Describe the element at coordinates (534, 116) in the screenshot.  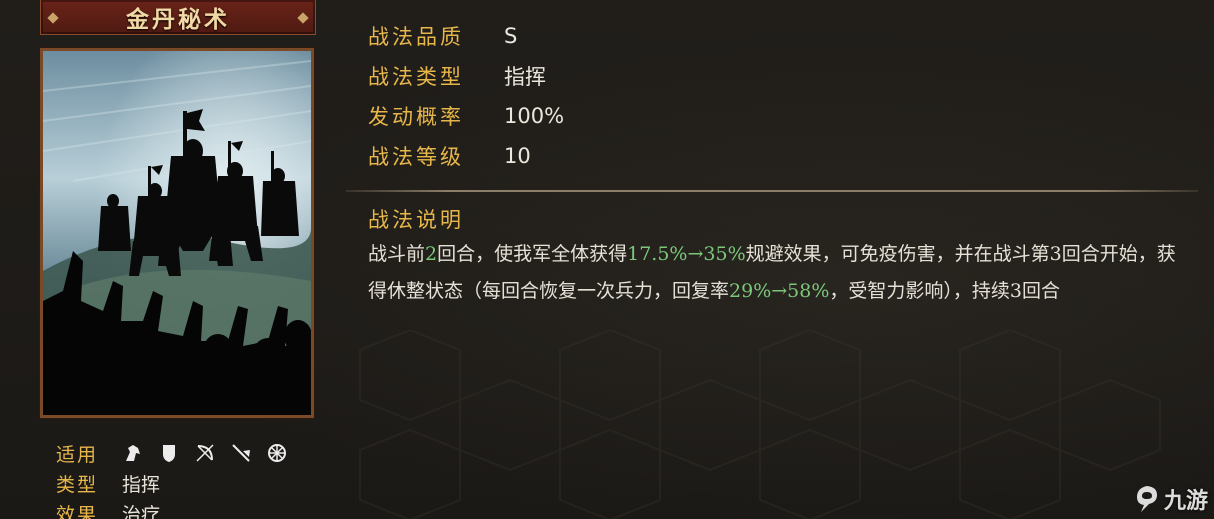
I see `attr-chance-value: 100%` at that location.